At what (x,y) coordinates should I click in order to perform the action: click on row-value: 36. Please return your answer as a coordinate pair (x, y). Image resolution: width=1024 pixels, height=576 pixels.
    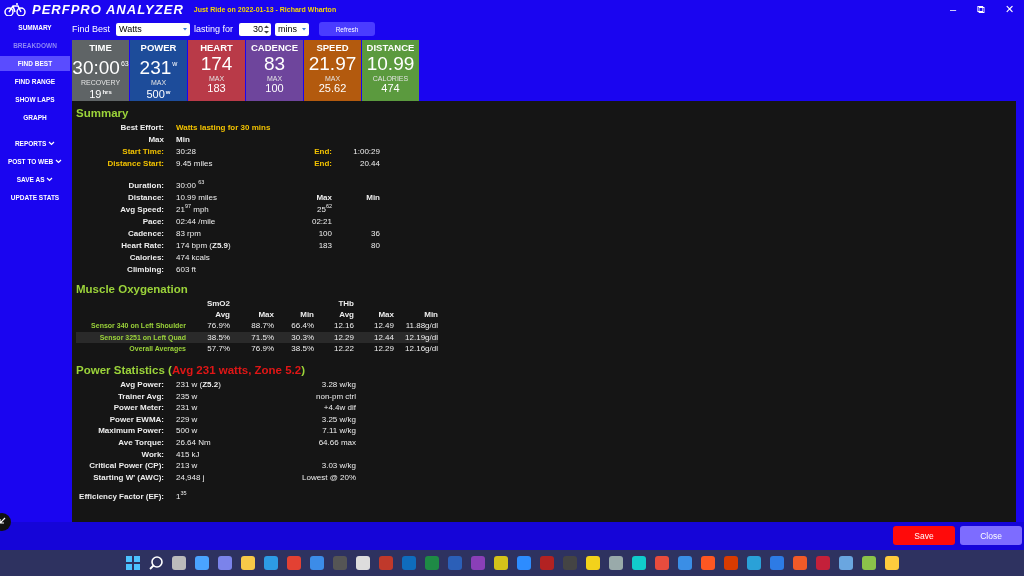
    Looking at the image, I should click on (375, 234).